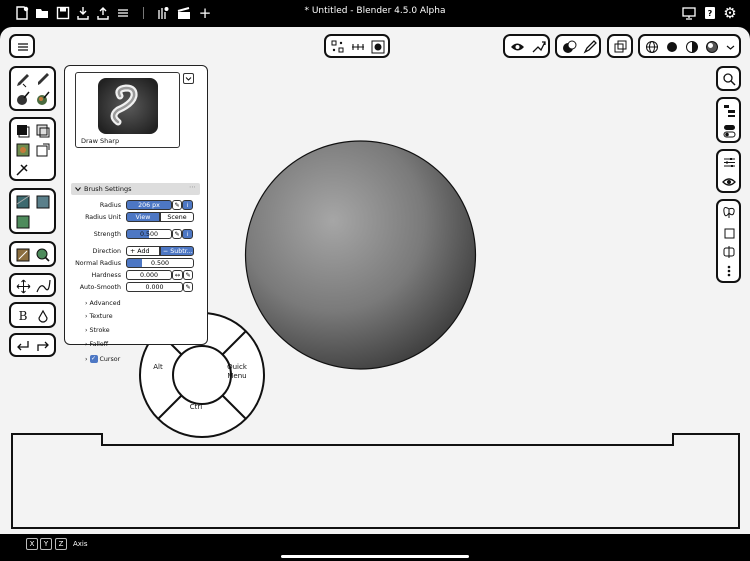 This screenshot has height=561, width=750. I want to click on brush-tools-group, so click(32, 88).